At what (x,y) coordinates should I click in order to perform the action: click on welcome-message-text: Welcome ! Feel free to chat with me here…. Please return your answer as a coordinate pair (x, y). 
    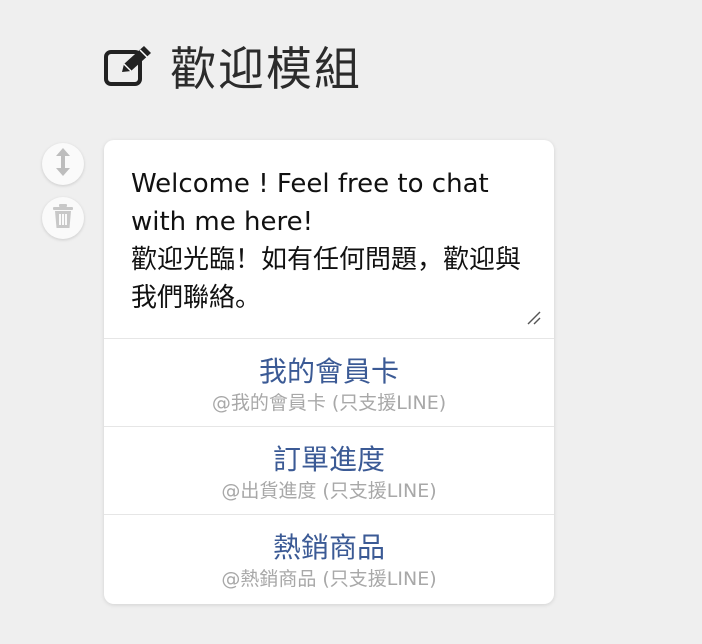
    Looking at the image, I should click on (326, 241).